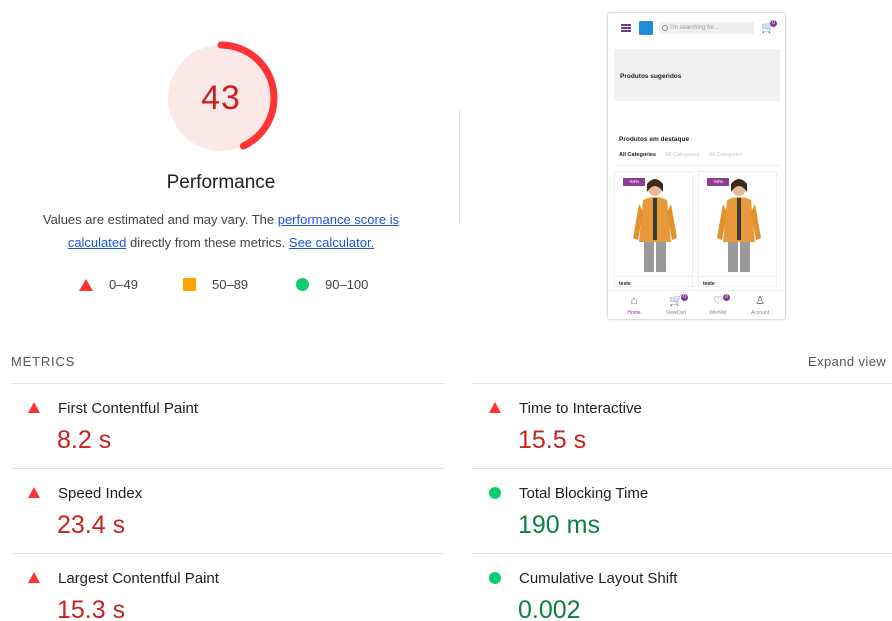 Image resolution: width=892 pixels, height=621 pixels. What do you see at coordinates (347, 284) in the screenshot?
I see `legend-range: 90–100` at bounding box center [347, 284].